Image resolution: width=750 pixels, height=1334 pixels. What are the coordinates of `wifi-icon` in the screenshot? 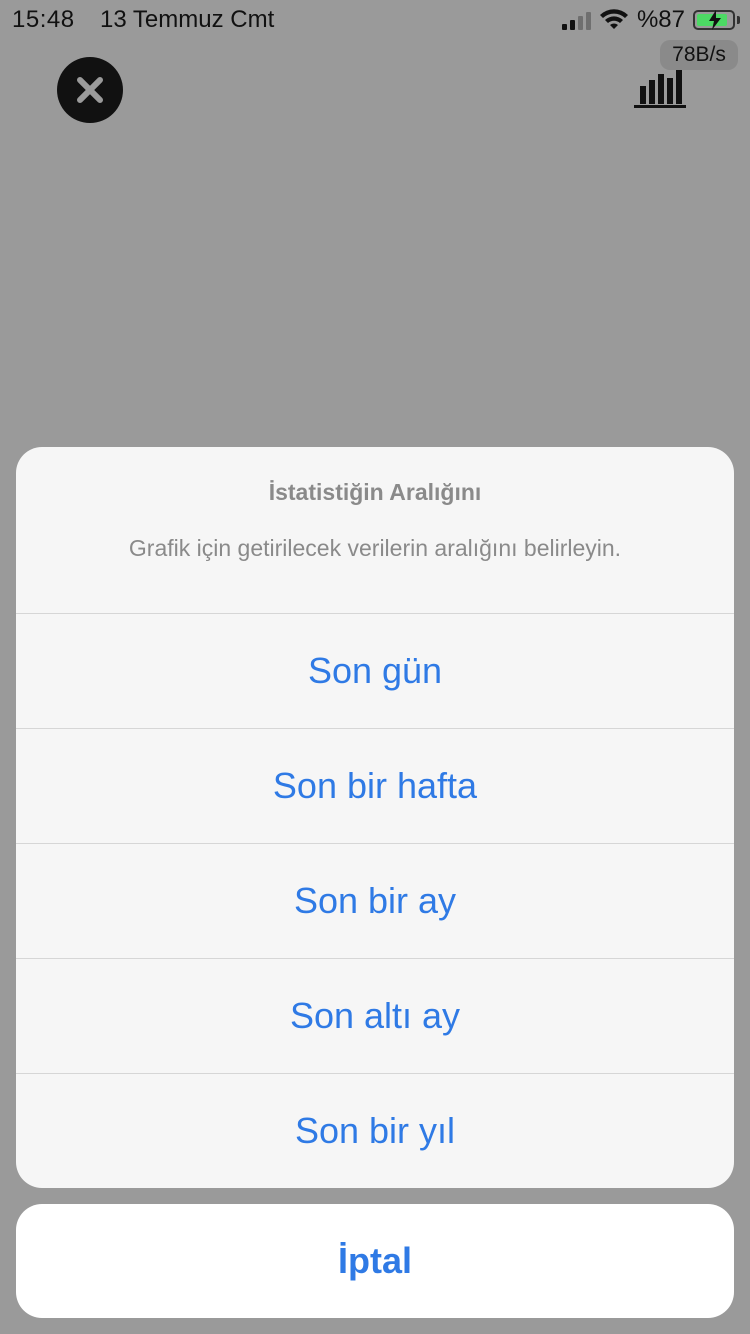 It's located at (613, 19).